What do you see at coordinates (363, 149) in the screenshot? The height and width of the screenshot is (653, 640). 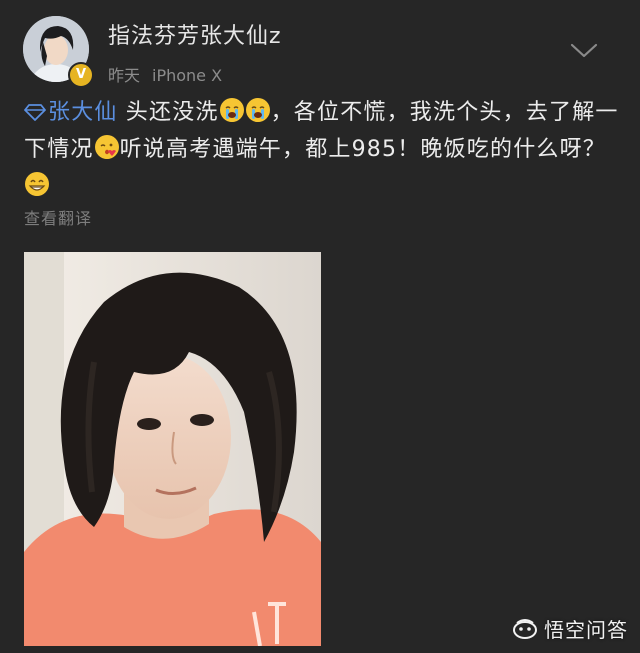 I see `post-text-3: 听说高考遇端午，都上985！晚饭吃的什么呀？` at bounding box center [363, 149].